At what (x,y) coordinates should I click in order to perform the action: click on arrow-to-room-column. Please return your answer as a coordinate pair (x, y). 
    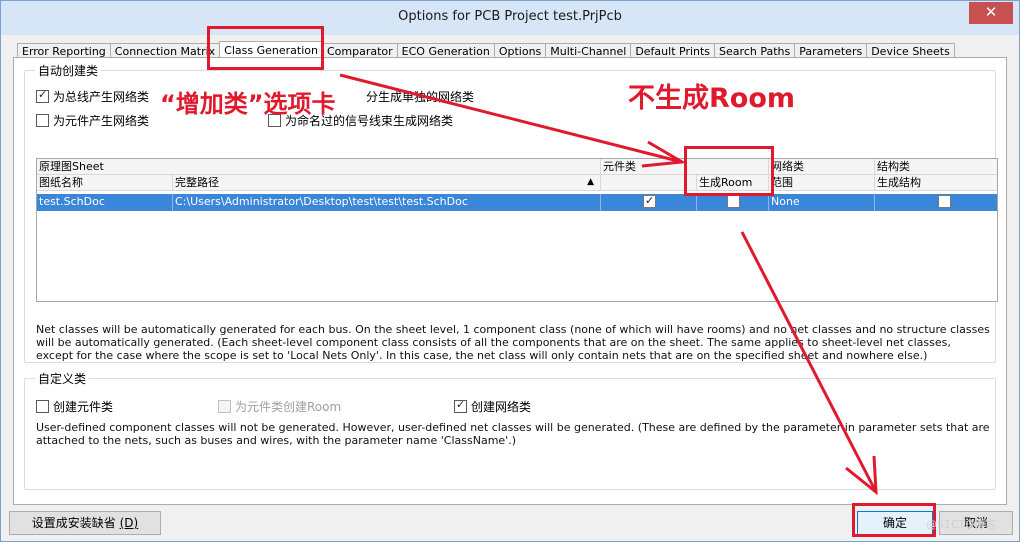
    Looking at the image, I should click on (513, 120).